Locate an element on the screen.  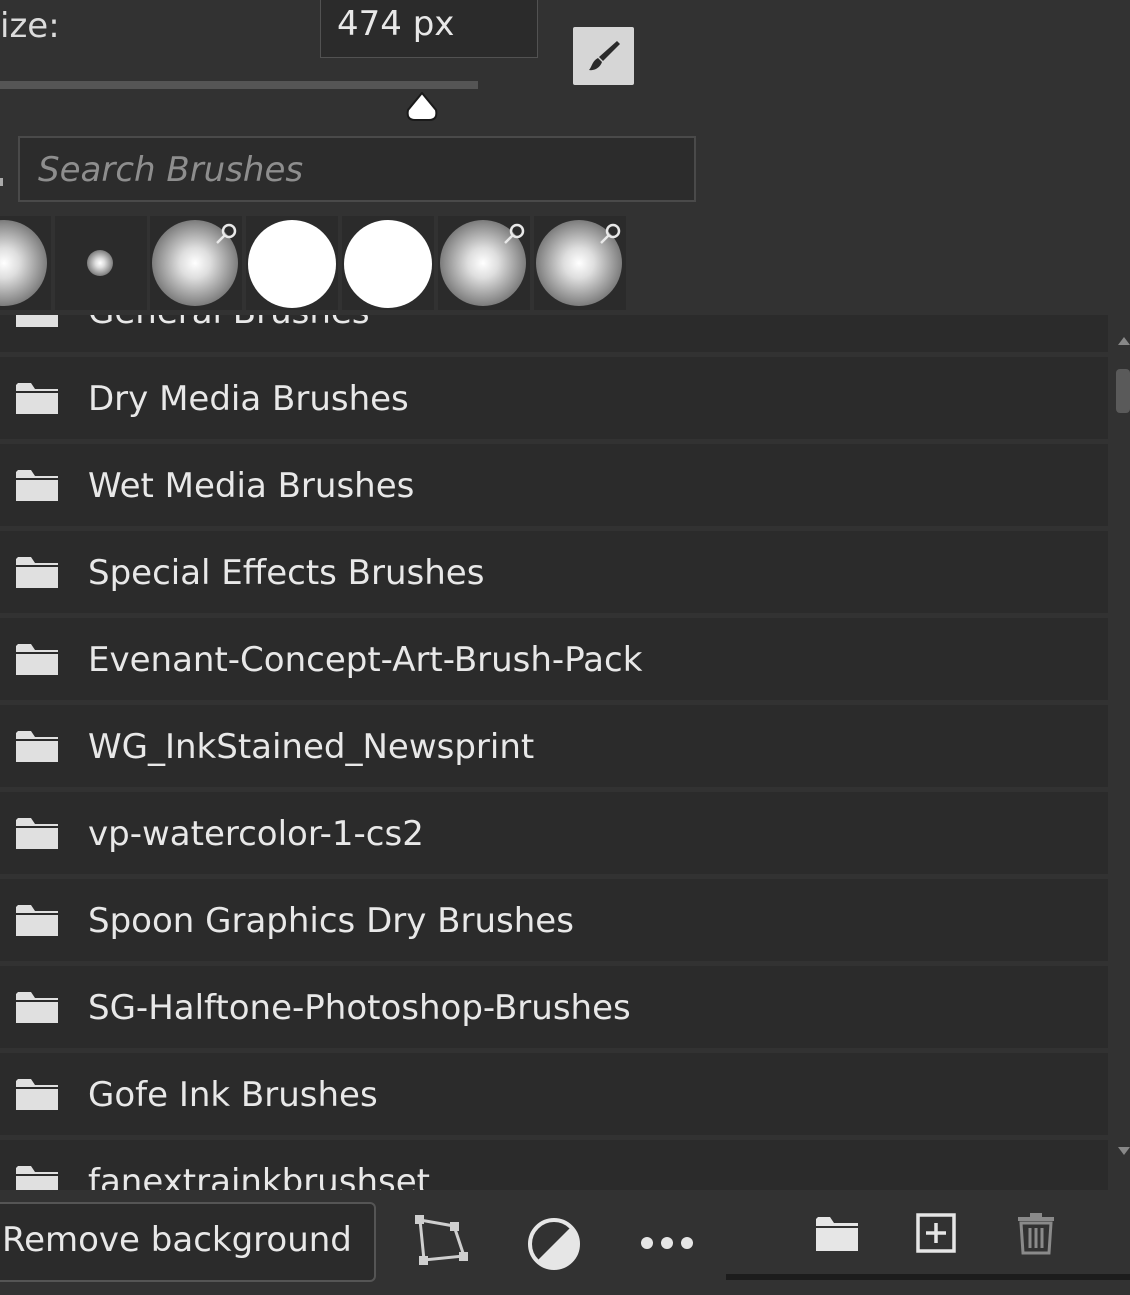
scroll-down-arrow is located at coordinates (1124, 1151).